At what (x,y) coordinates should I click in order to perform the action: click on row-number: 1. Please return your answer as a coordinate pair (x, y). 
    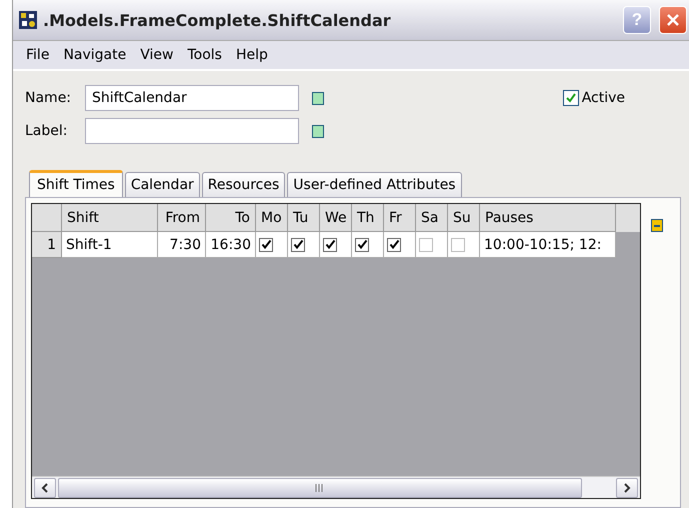
    Looking at the image, I should click on (47, 245).